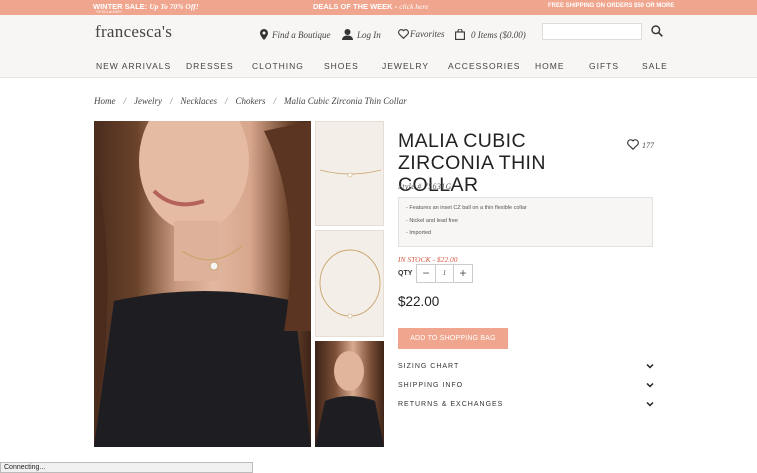 The width and height of the screenshot is (757, 473). What do you see at coordinates (526, 385) in the screenshot?
I see `accordion-shipping-info: SHIPPING INFO` at bounding box center [526, 385].